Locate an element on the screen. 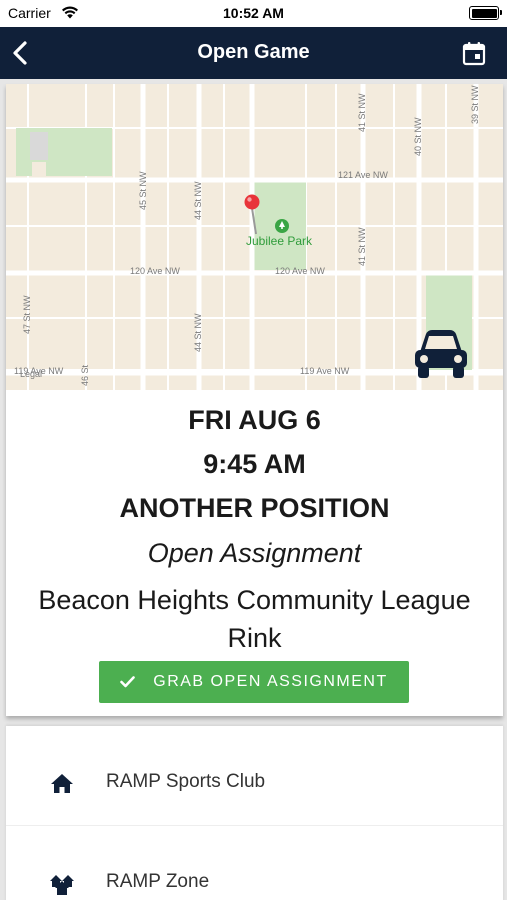  club-label: RAMP Sports Club is located at coordinates (186, 781).